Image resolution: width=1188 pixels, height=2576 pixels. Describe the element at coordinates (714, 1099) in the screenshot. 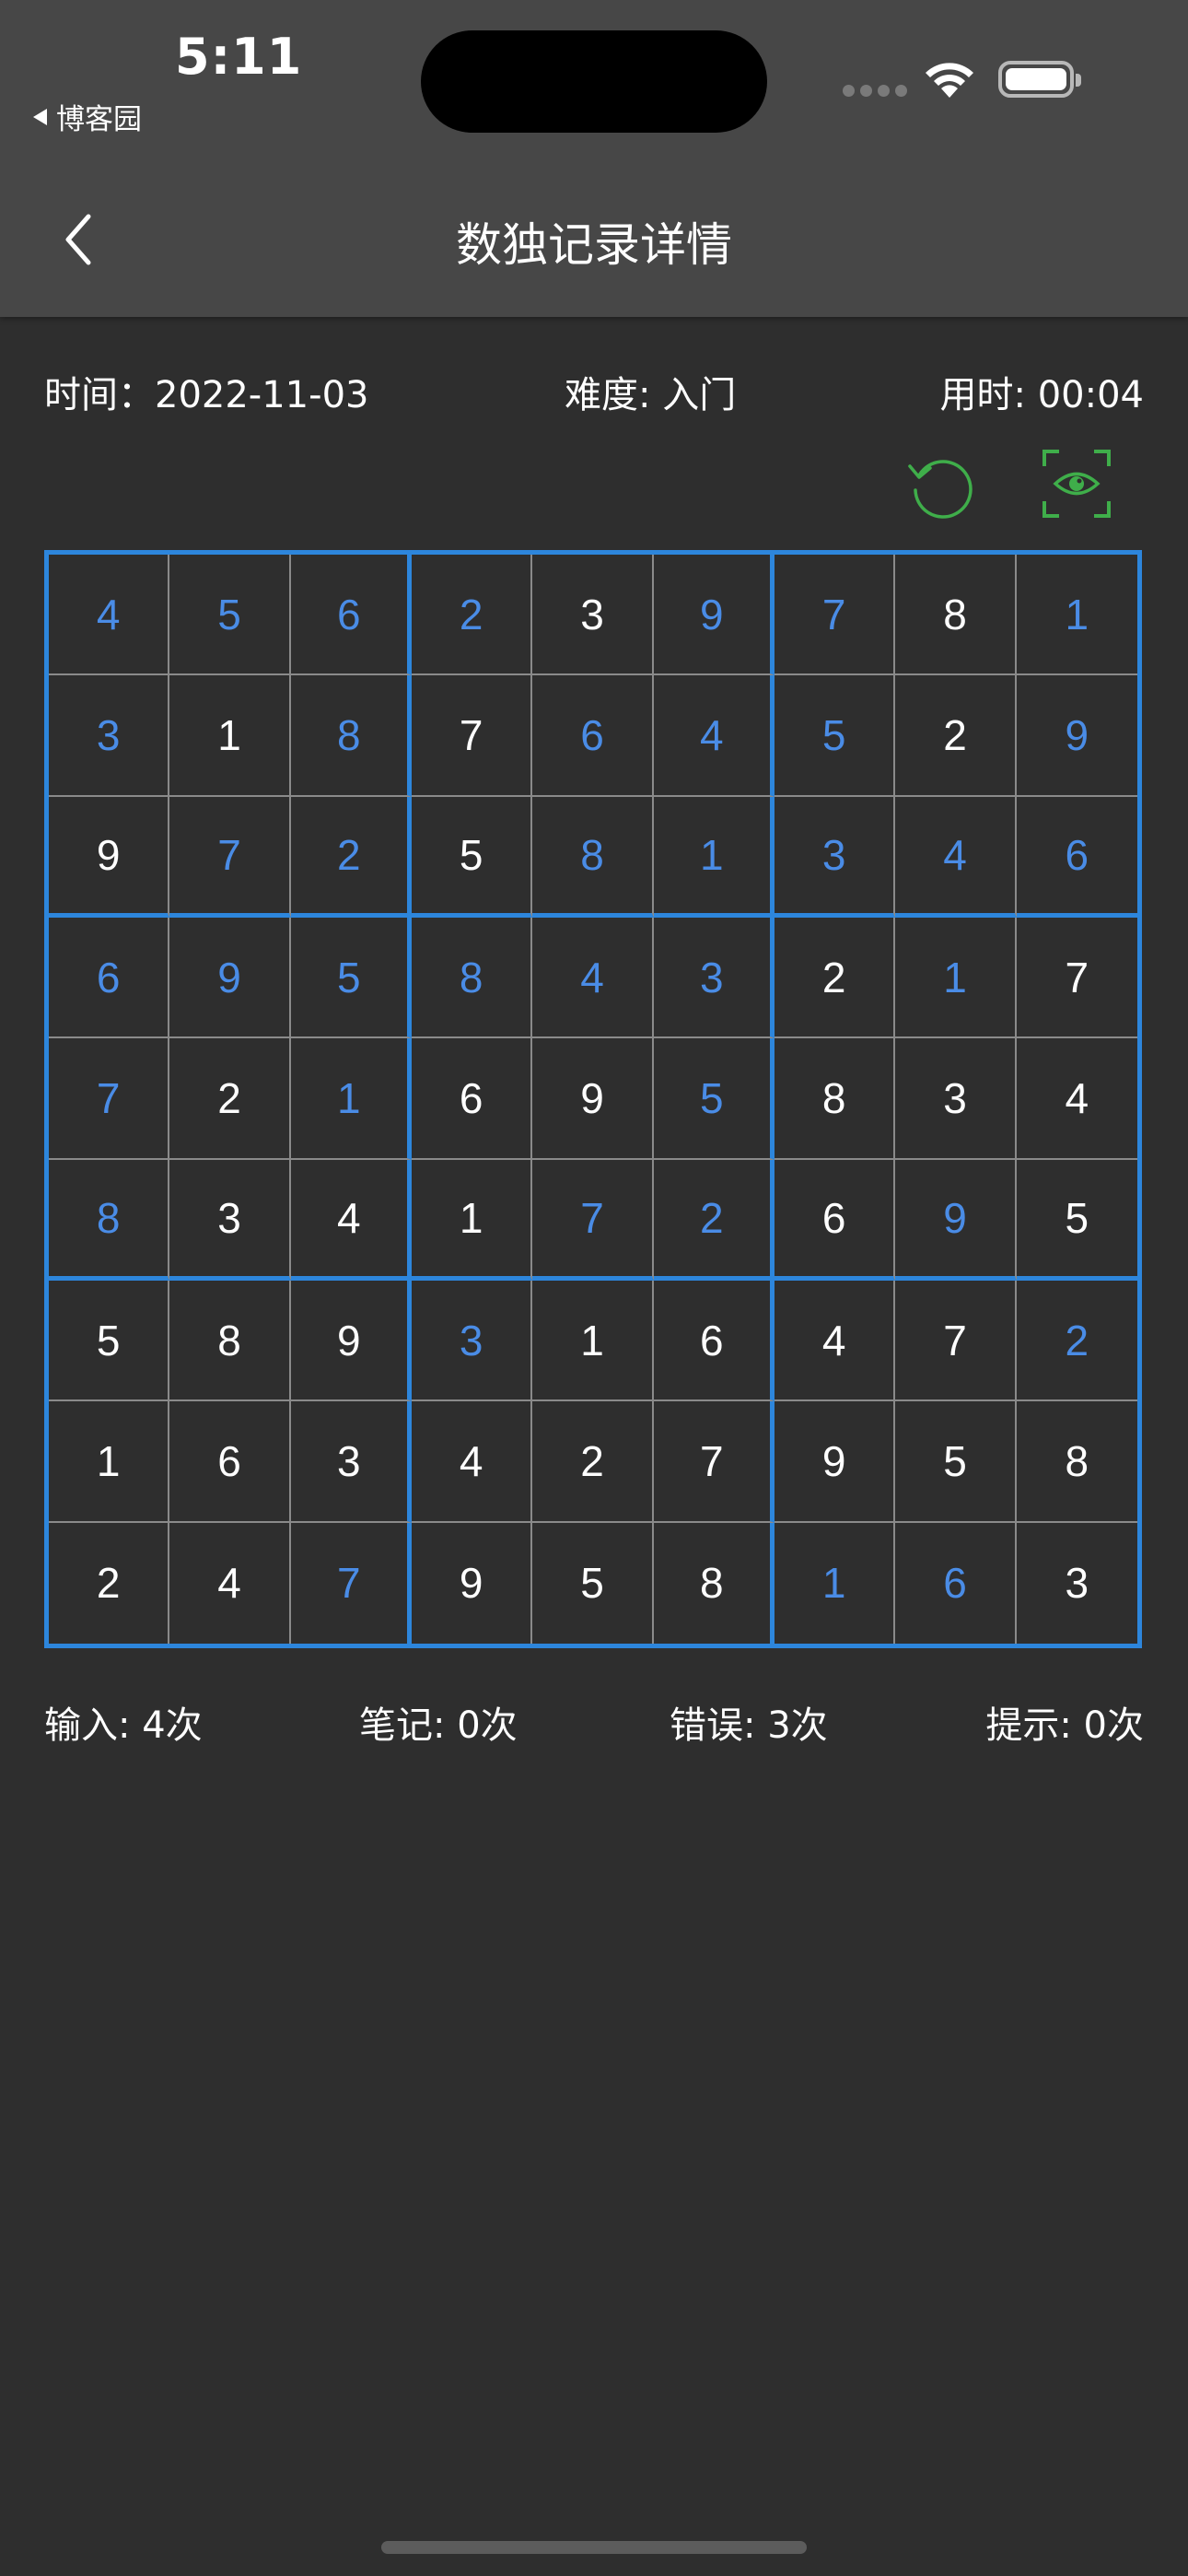

I see `sudoku-cell-r5c6: 5` at that location.